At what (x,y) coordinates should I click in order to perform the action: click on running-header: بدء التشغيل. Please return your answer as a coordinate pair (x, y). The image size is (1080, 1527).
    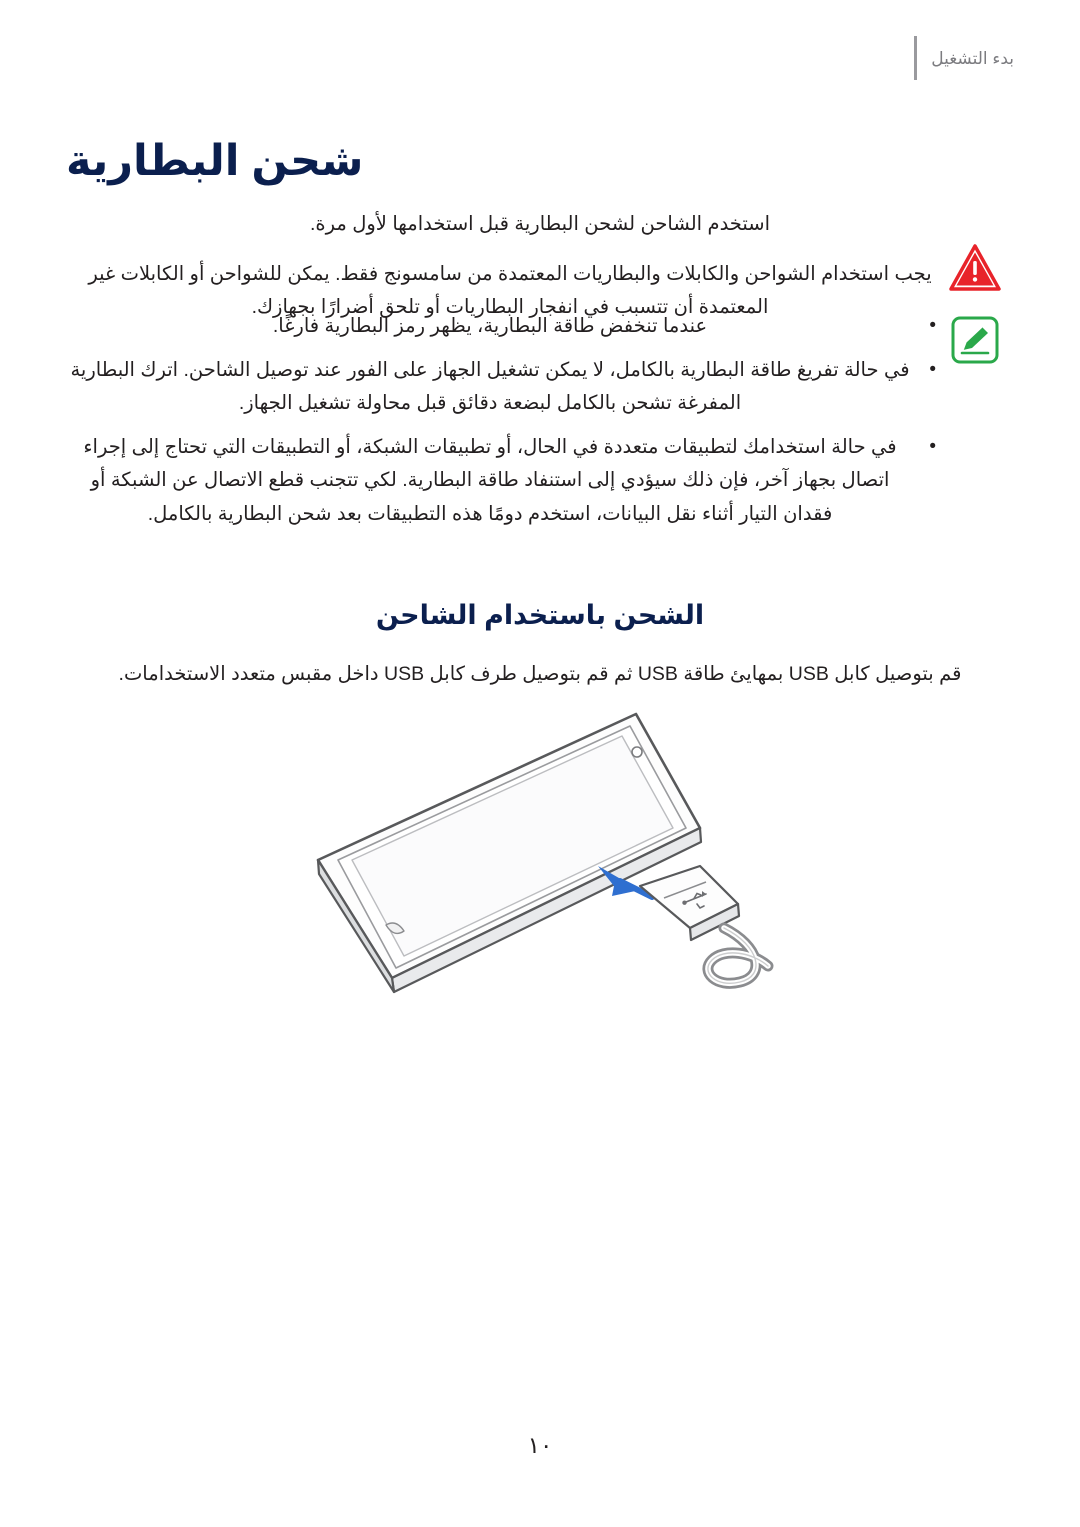
    Looking at the image, I should click on (964, 58).